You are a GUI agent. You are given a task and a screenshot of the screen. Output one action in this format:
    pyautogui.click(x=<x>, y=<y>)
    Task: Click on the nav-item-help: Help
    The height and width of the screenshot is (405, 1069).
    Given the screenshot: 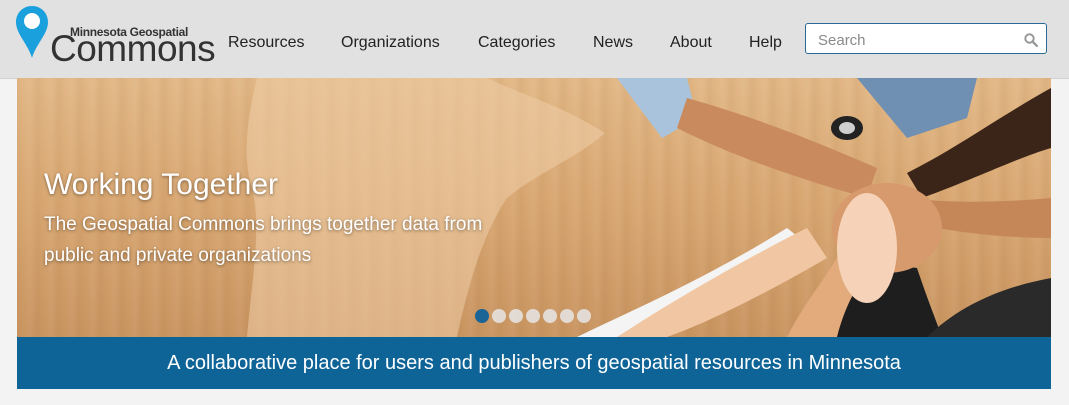 What is the action you would take?
    pyautogui.click(x=765, y=43)
    